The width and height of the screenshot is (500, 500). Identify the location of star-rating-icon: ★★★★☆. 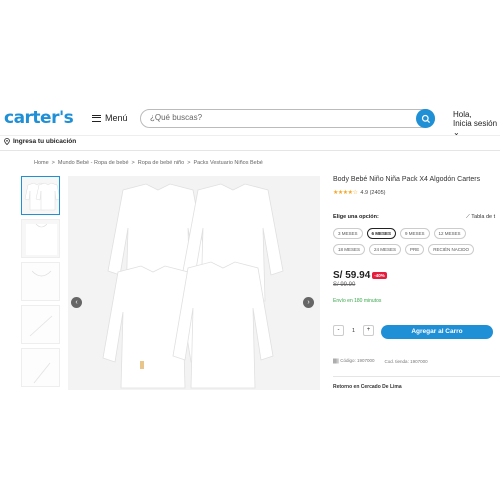
(345, 193).